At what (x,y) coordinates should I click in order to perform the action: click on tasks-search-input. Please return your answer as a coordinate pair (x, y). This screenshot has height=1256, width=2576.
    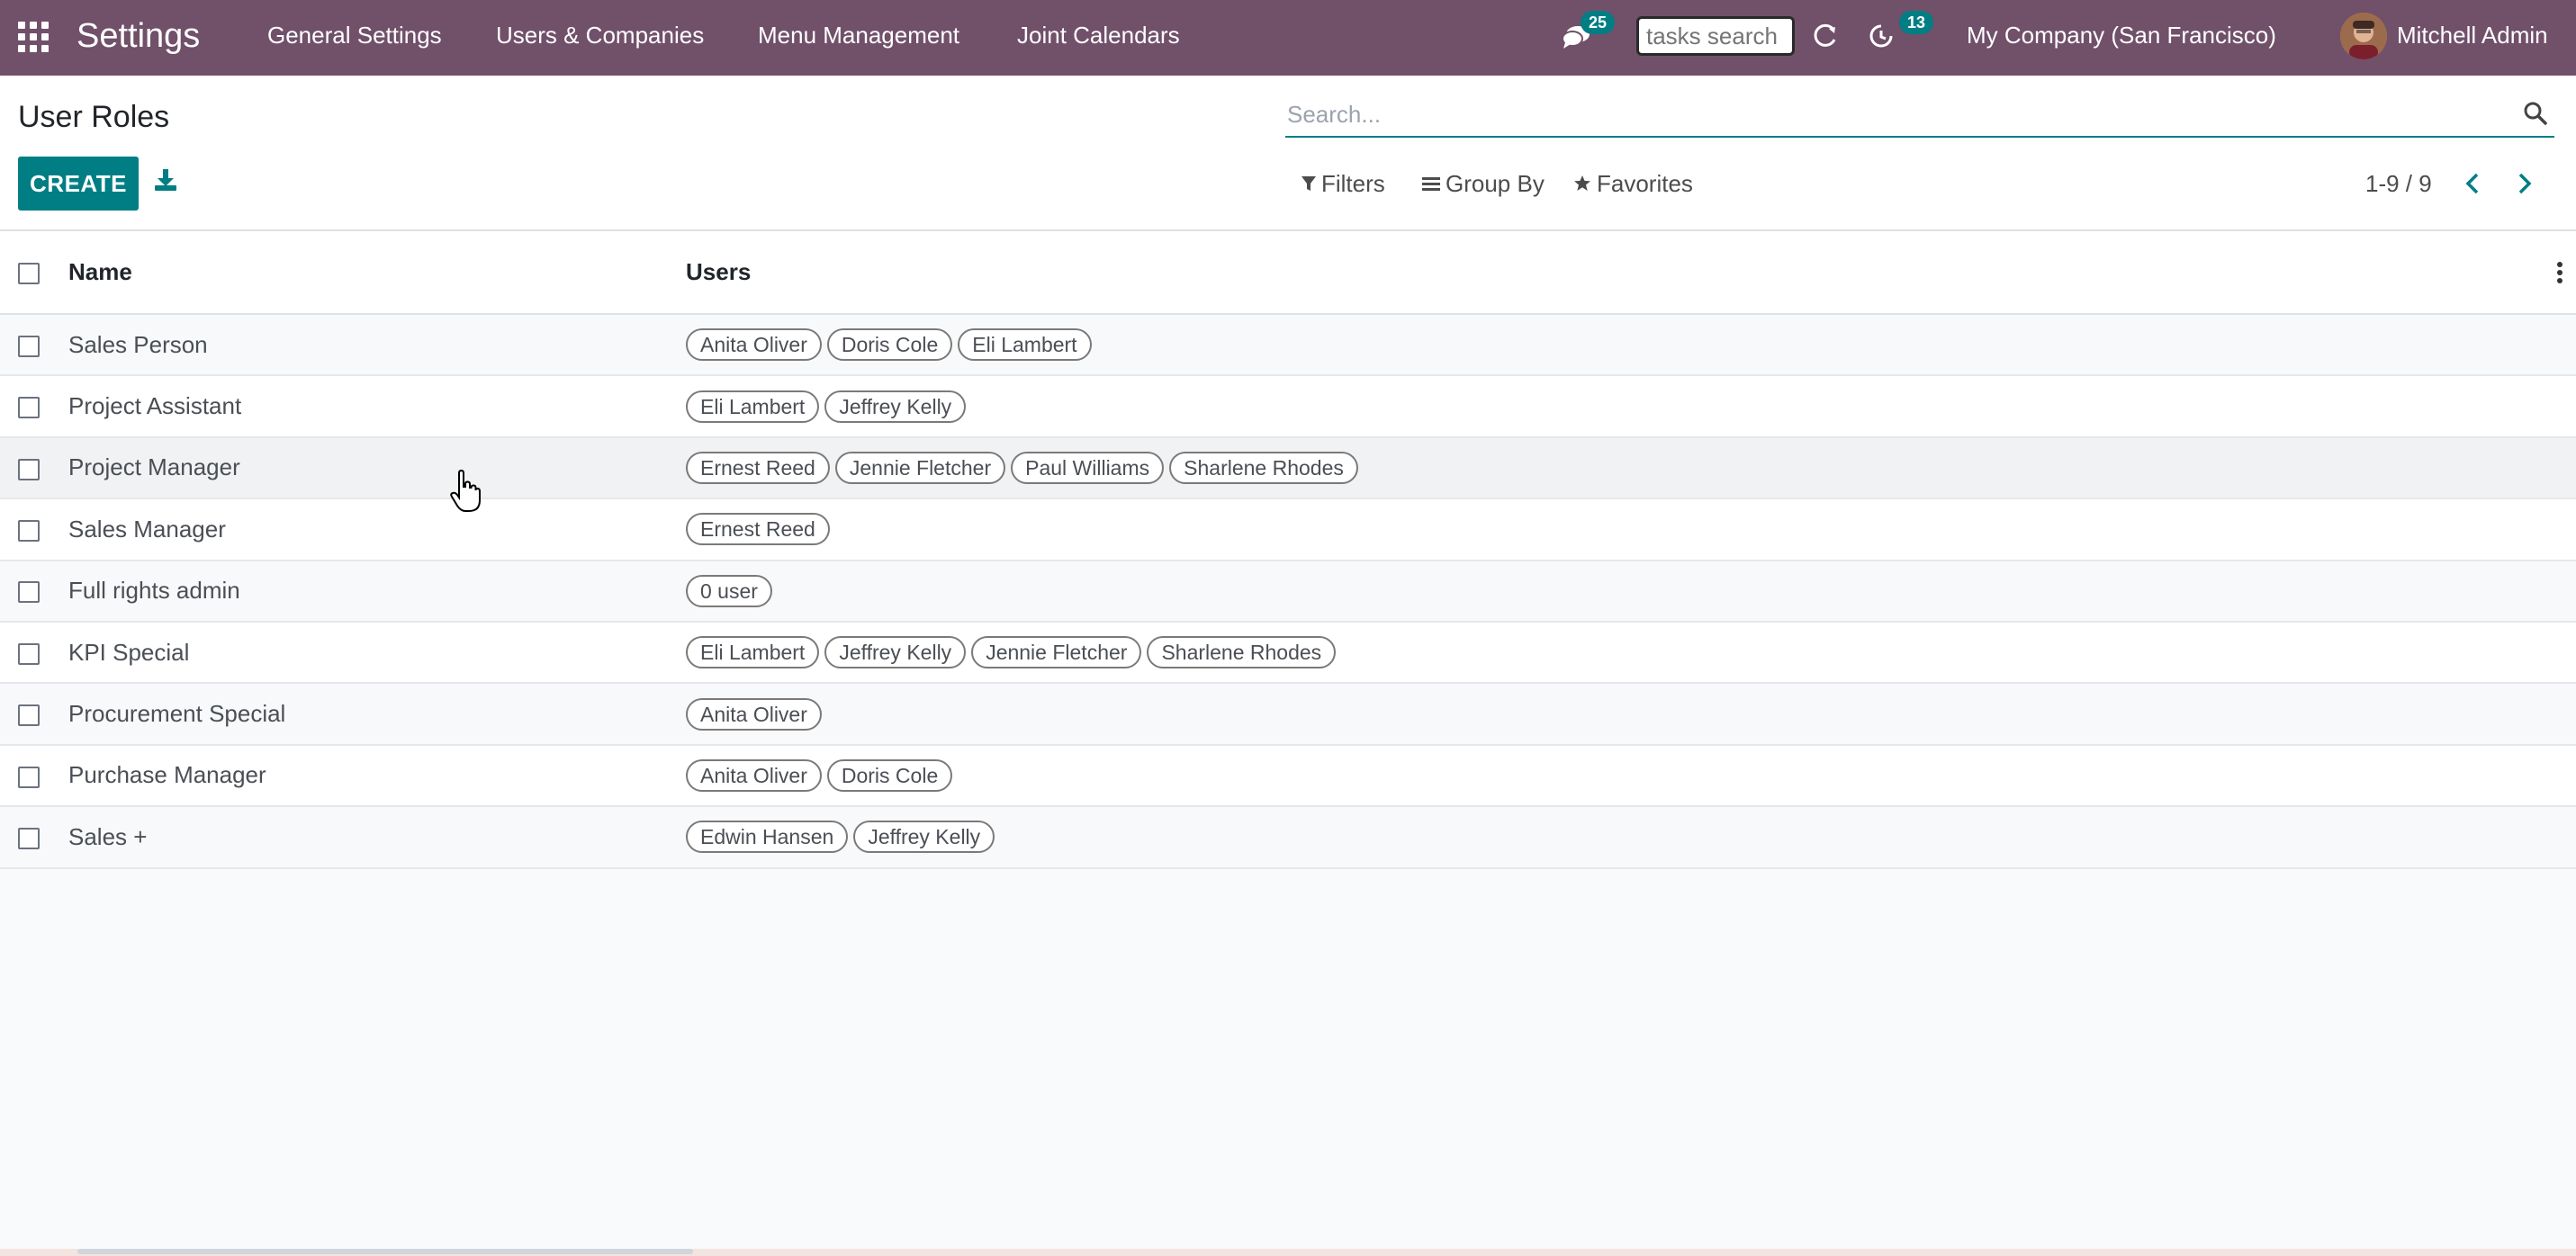
    Looking at the image, I should click on (1715, 36).